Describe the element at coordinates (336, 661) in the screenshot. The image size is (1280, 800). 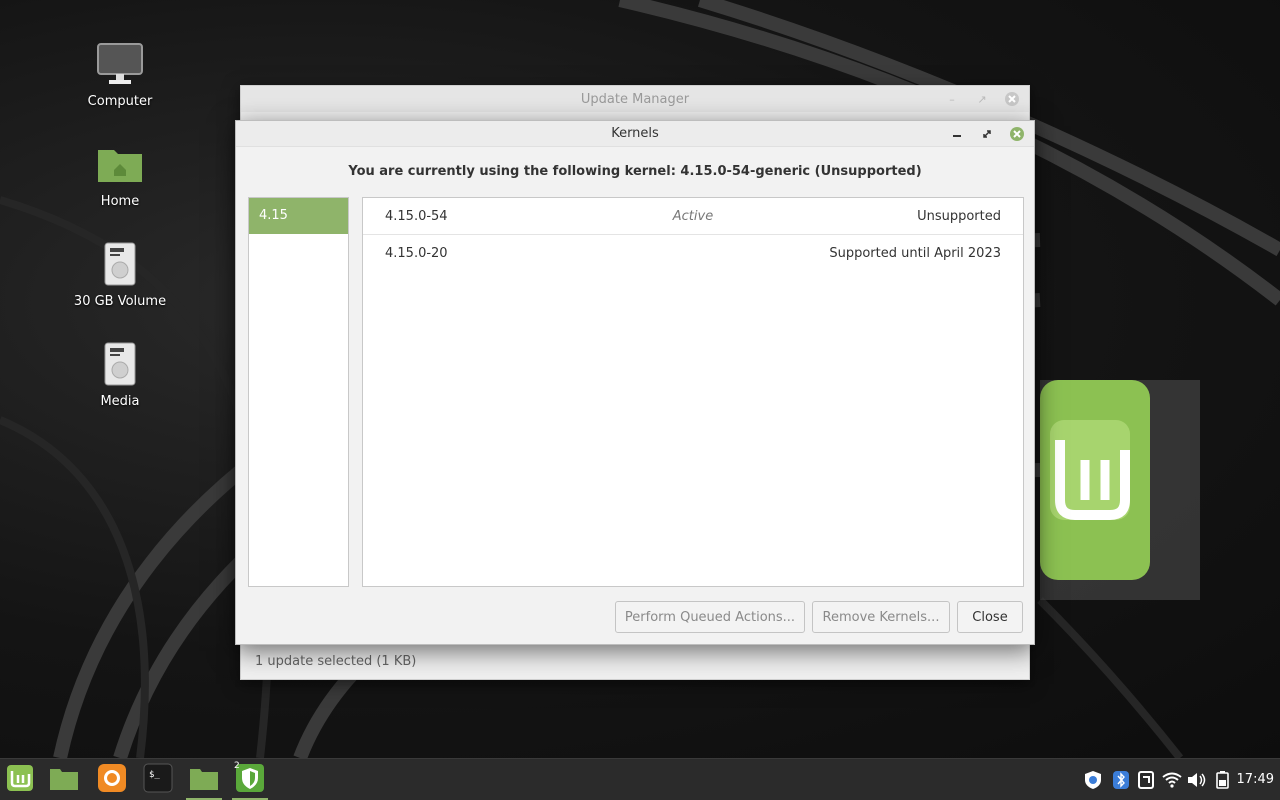
I see `status-text: 1 update selected (1 KB)` at that location.